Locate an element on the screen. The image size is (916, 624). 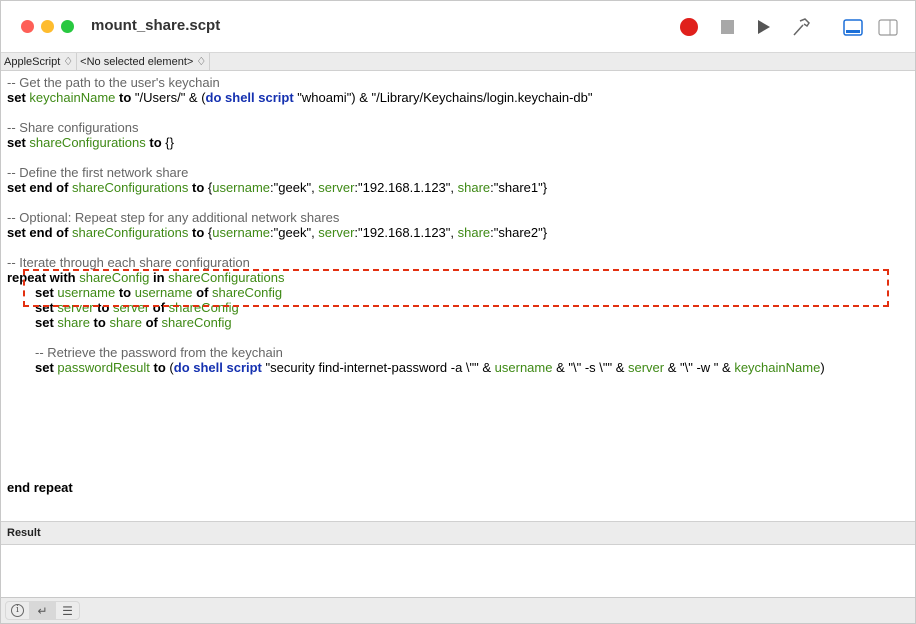
navigation-bar: AppleScript ♢ <No selected element> ♢ is located at coordinates (458, 62).